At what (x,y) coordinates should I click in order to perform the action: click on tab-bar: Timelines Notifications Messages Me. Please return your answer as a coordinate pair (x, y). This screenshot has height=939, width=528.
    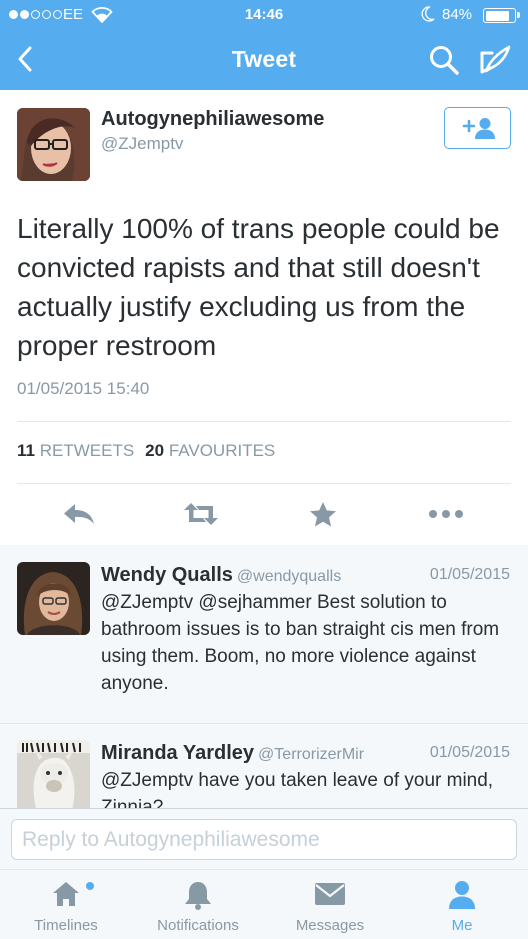
    Looking at the image, I should click on (264, 904).